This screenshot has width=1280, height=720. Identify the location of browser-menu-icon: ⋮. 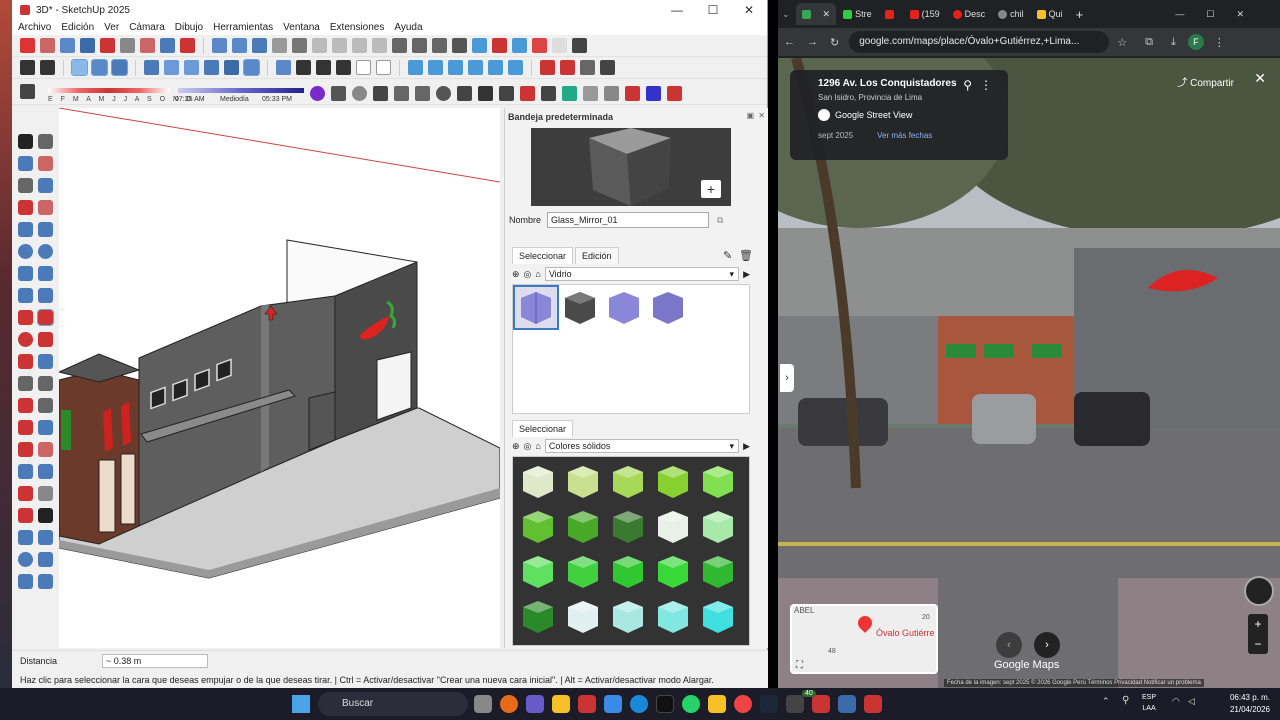
(1219, 42).